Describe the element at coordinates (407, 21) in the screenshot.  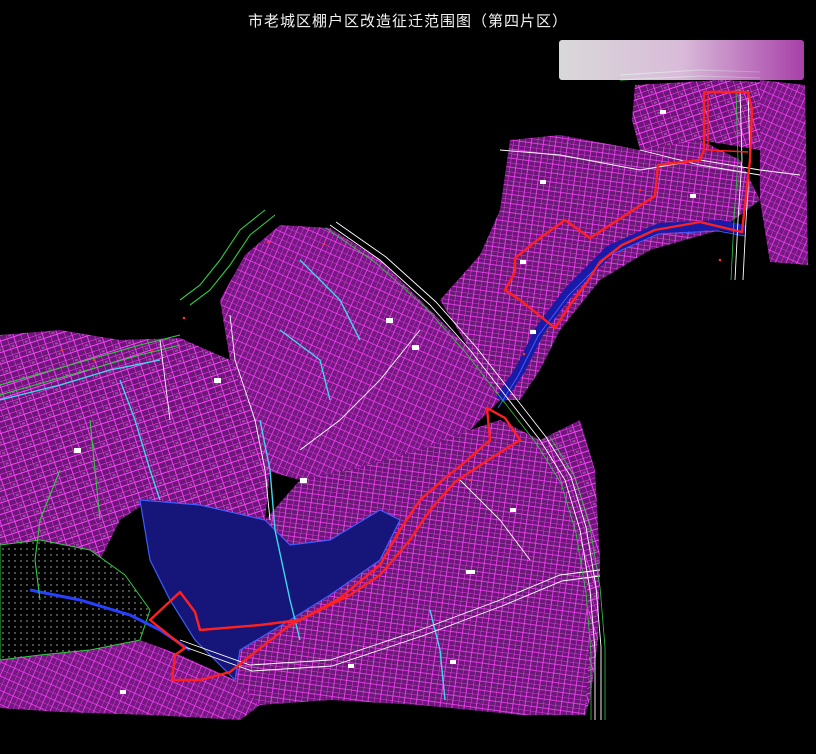
I see `map-title: 市老城区棚户区改造征迁范围图（第四片区）` at that location.